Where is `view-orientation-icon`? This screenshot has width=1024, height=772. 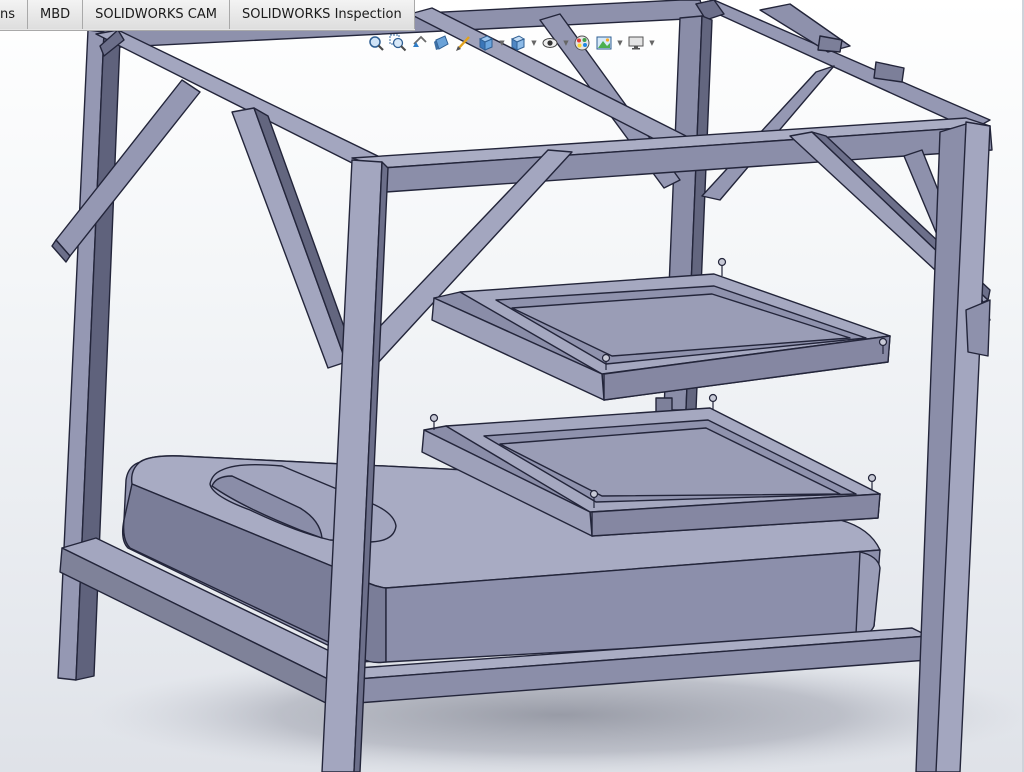
view-orientation-icon is located at coordinates (486, 43).